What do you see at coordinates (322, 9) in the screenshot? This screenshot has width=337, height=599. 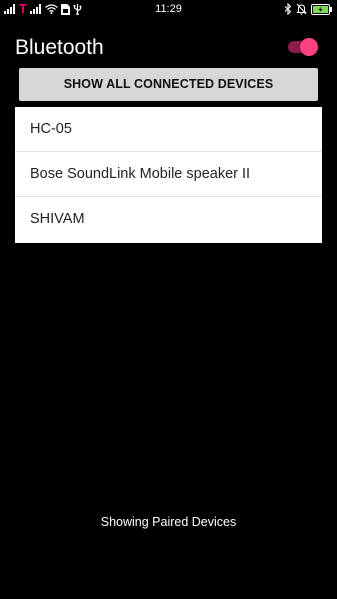 I see `battery-charging-icon` at bounding box center [322, 9].